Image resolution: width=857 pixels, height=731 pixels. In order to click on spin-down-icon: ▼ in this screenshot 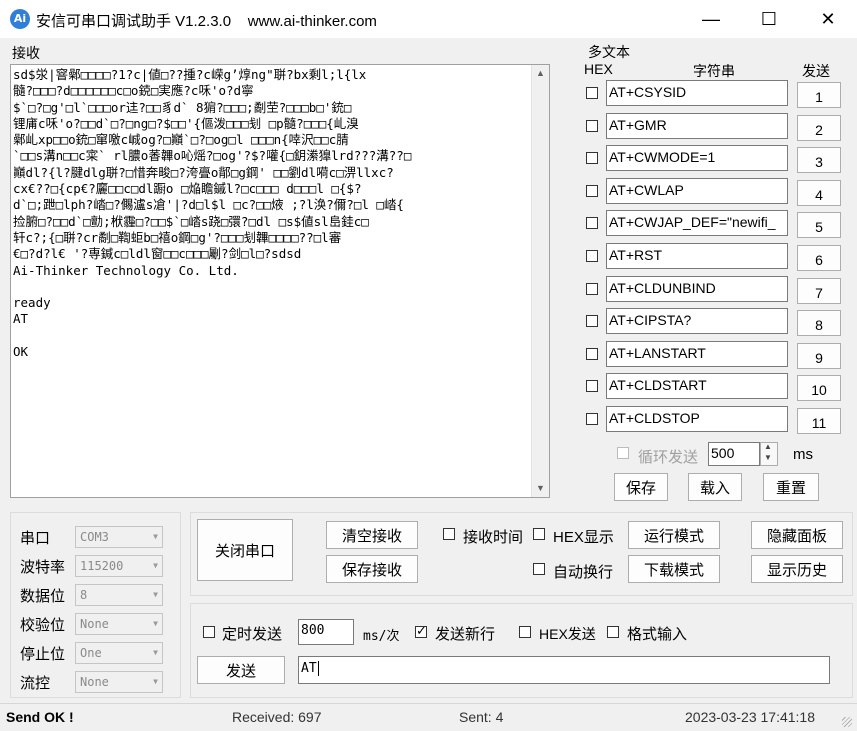, I will do `click(768, 457)`.